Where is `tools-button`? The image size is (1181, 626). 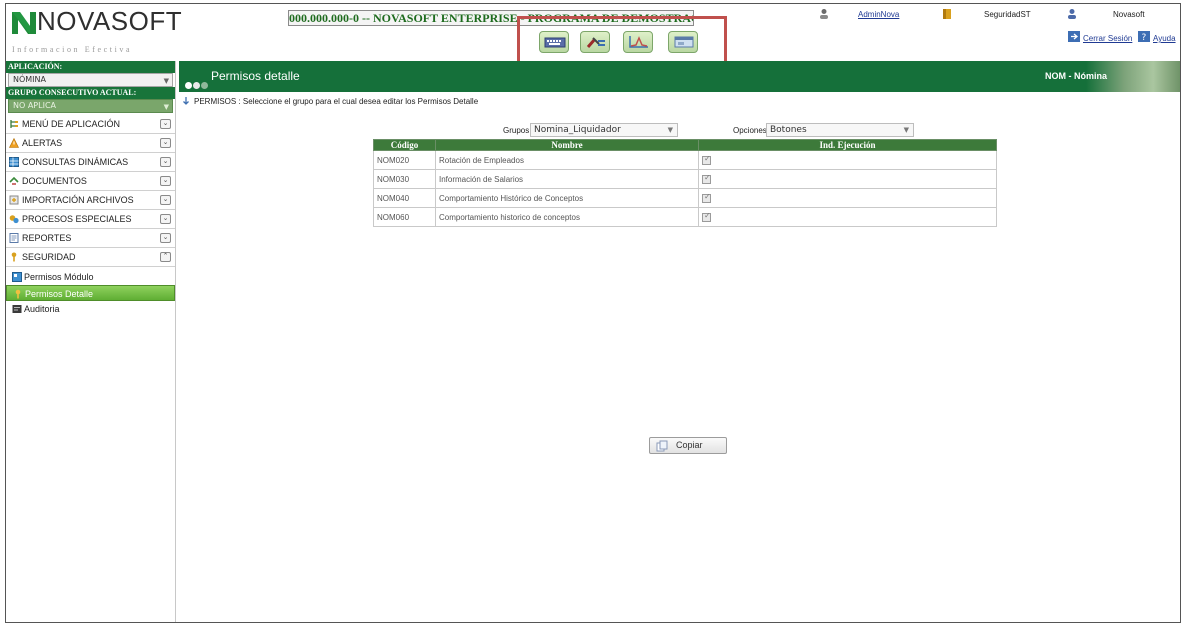
tools-button is located at coordinates (595, 42).